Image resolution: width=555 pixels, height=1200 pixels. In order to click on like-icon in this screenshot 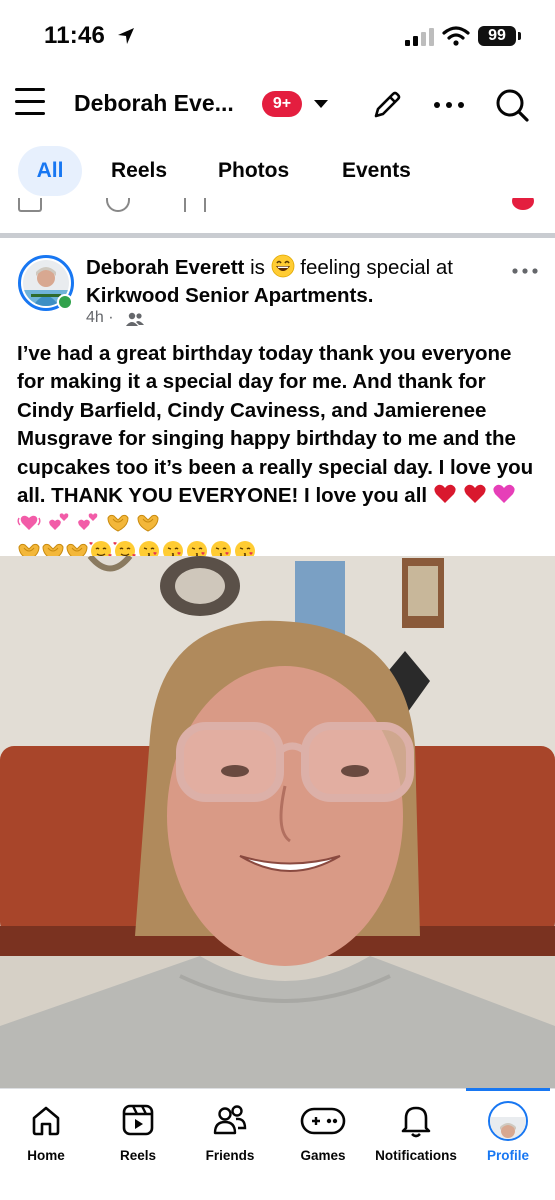, I will do `click(30, 205)`.